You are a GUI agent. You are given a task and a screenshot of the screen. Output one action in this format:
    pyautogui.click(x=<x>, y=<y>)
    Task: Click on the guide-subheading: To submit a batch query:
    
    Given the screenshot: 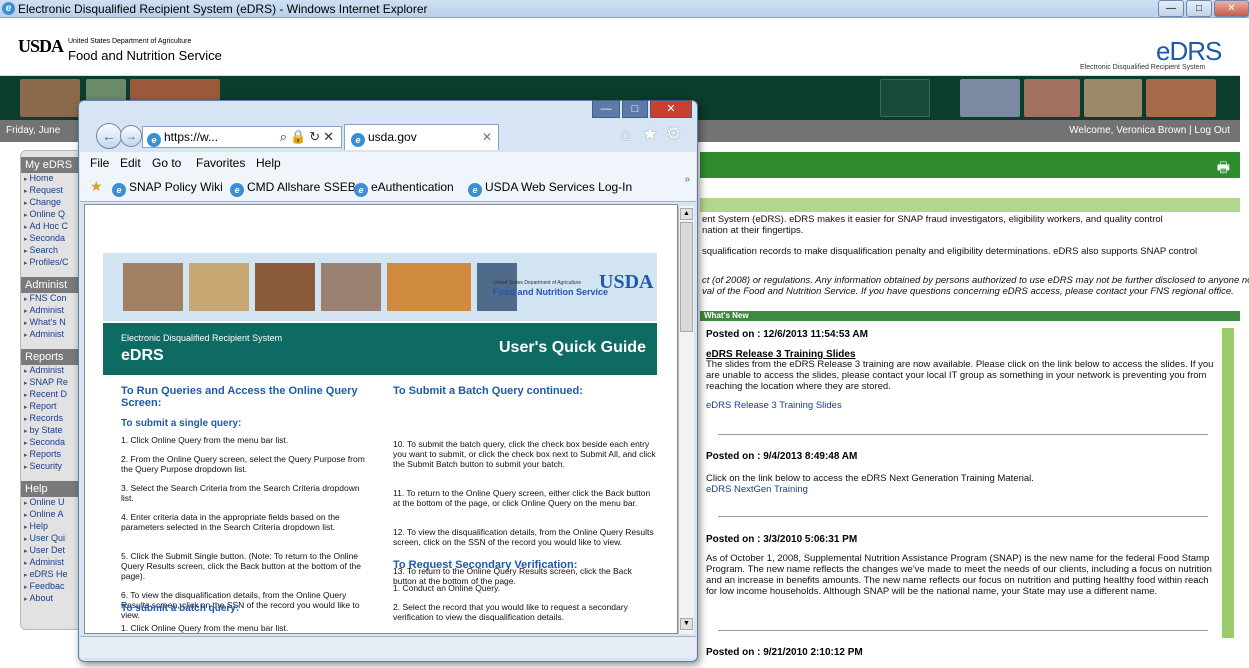 What is the action you would take?
    pyautogui.click(x=180, y=608)
    